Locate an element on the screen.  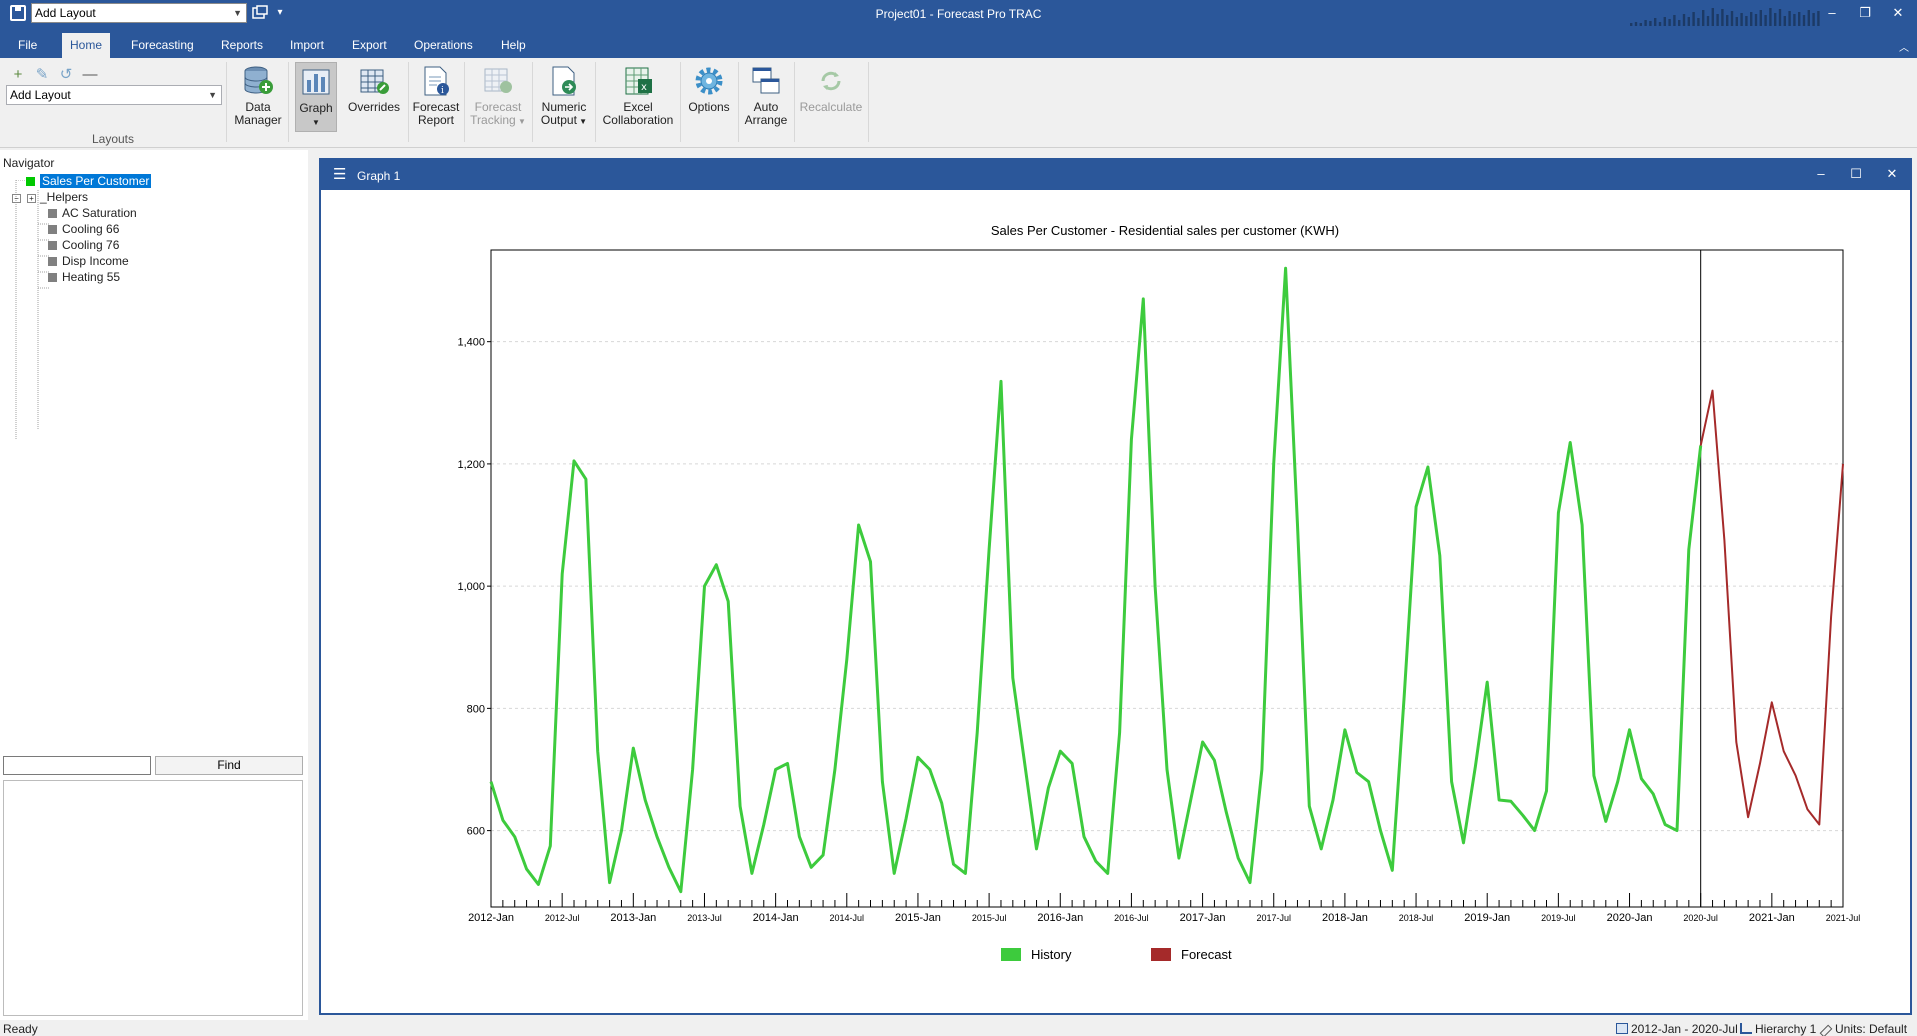
recalculate-label: Recalculate is located at coordinates (831, 107).